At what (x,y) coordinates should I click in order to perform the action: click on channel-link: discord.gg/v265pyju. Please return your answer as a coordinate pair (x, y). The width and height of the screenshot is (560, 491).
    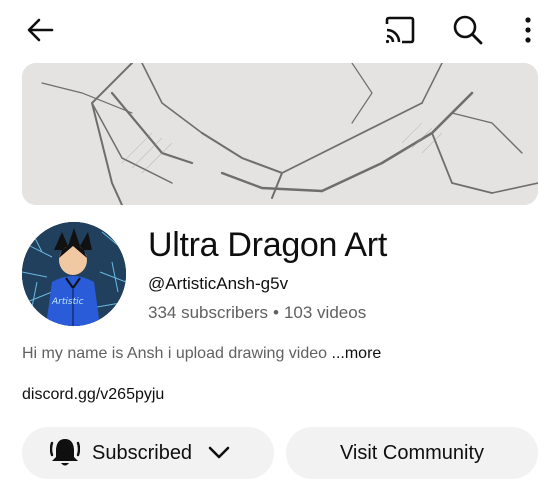
    Looking at the image, I should click on (93, 395).